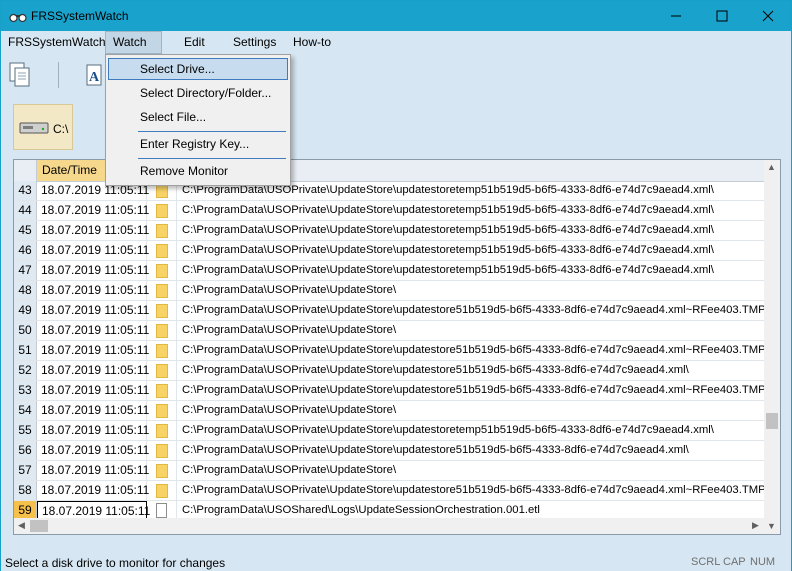 The width and height of the screenshot is (792, 571). What do you see at coordinates (722, 16) in the screenshot?
I see `maximize-button` at bounding box center [722, 16].